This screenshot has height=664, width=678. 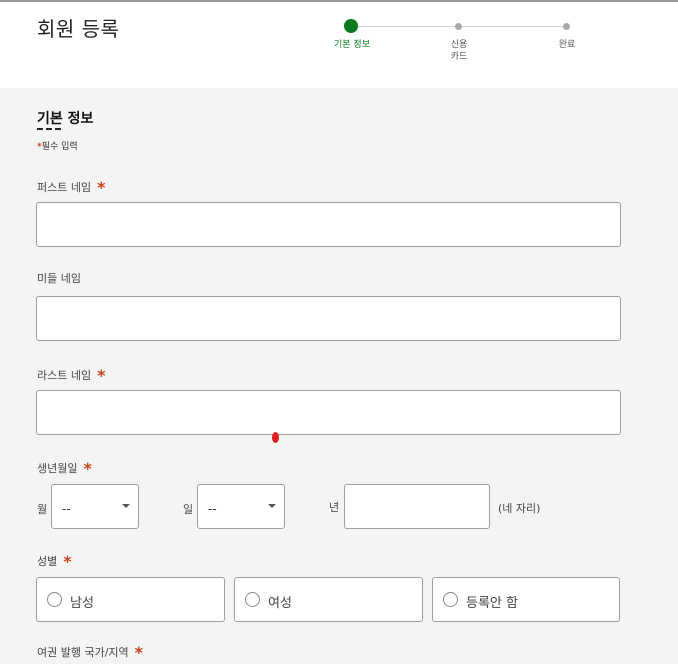 What do you see at coordinates (417, 506) in the screenshot?
I see `year-input` at bounding box center [417, 506].